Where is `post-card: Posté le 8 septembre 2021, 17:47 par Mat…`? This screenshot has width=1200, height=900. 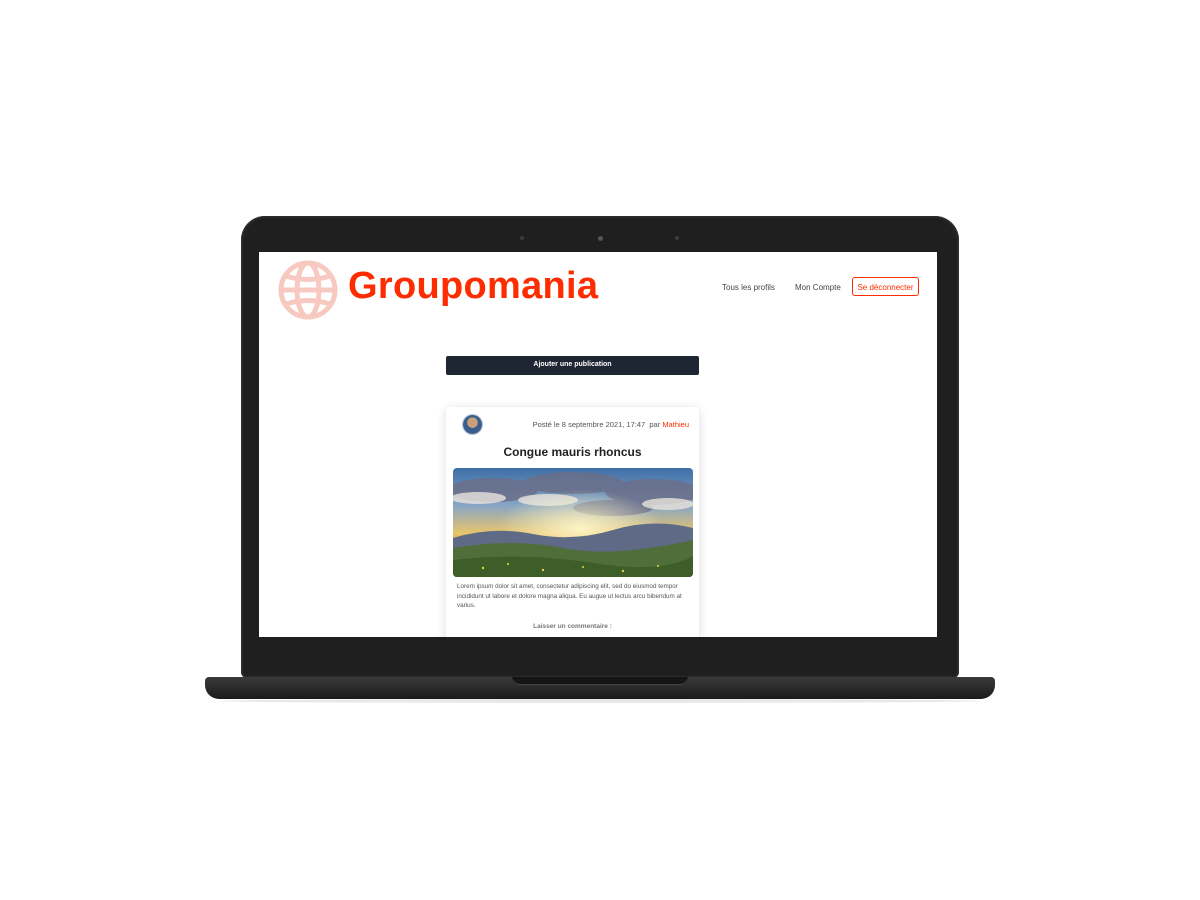 post-card: Posté le 8 septembre 2021, 17:47 par Mat… is located at coordinates (572, 522).